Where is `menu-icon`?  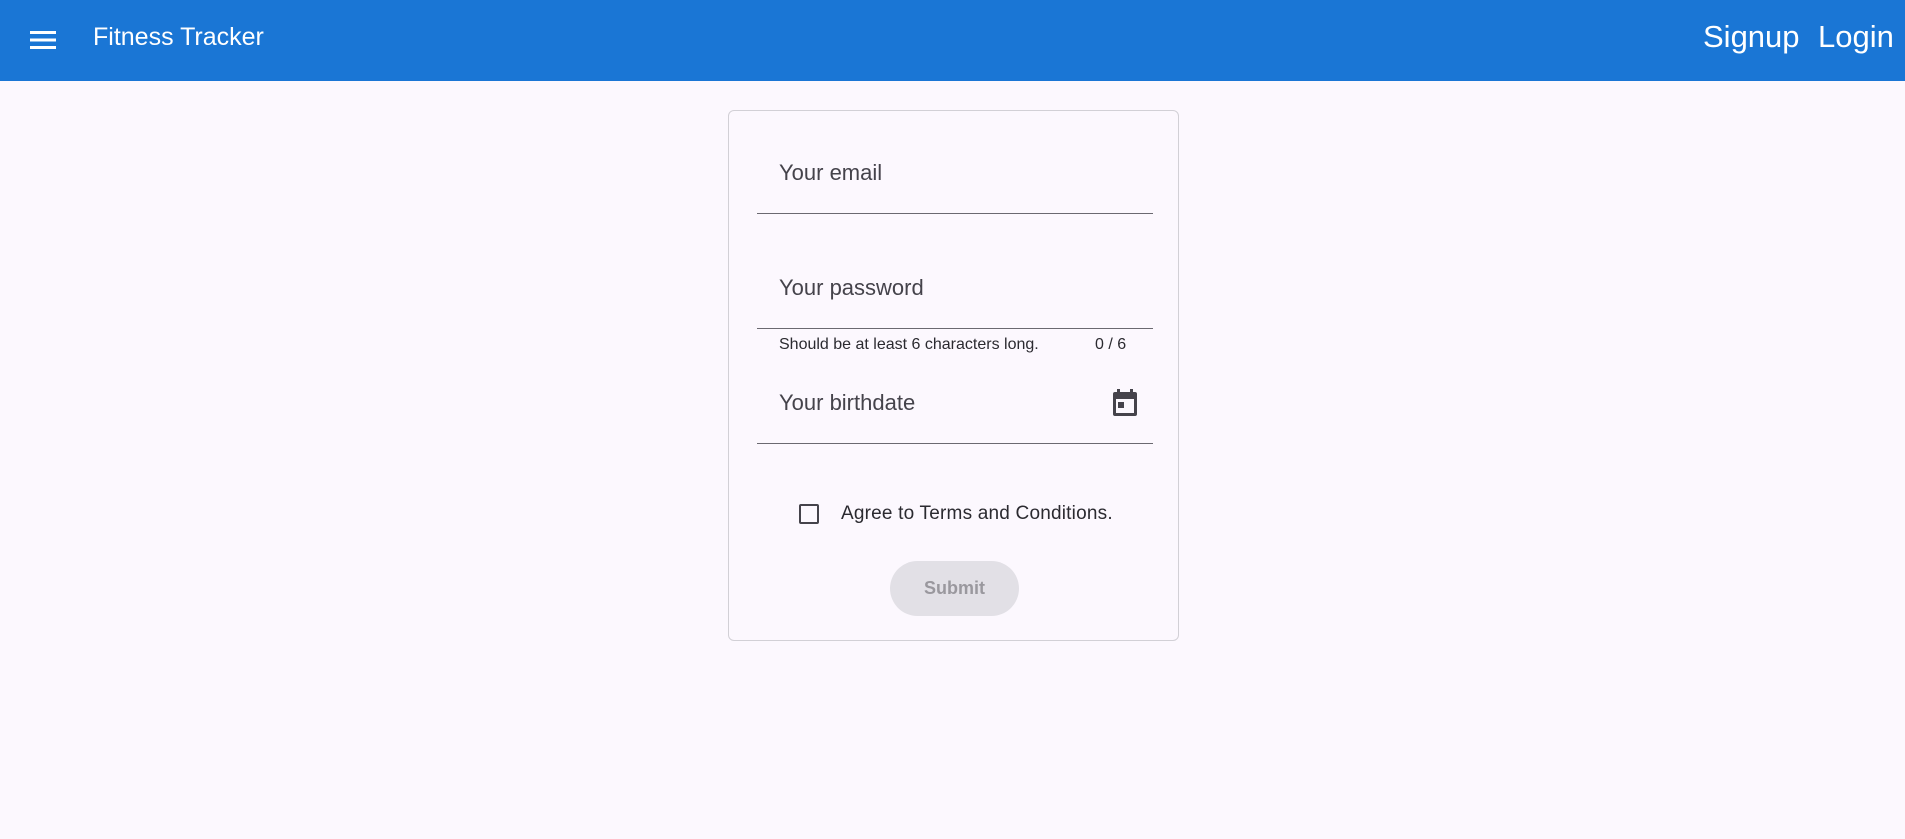
menu-icon is located at coordinates (43, 40).